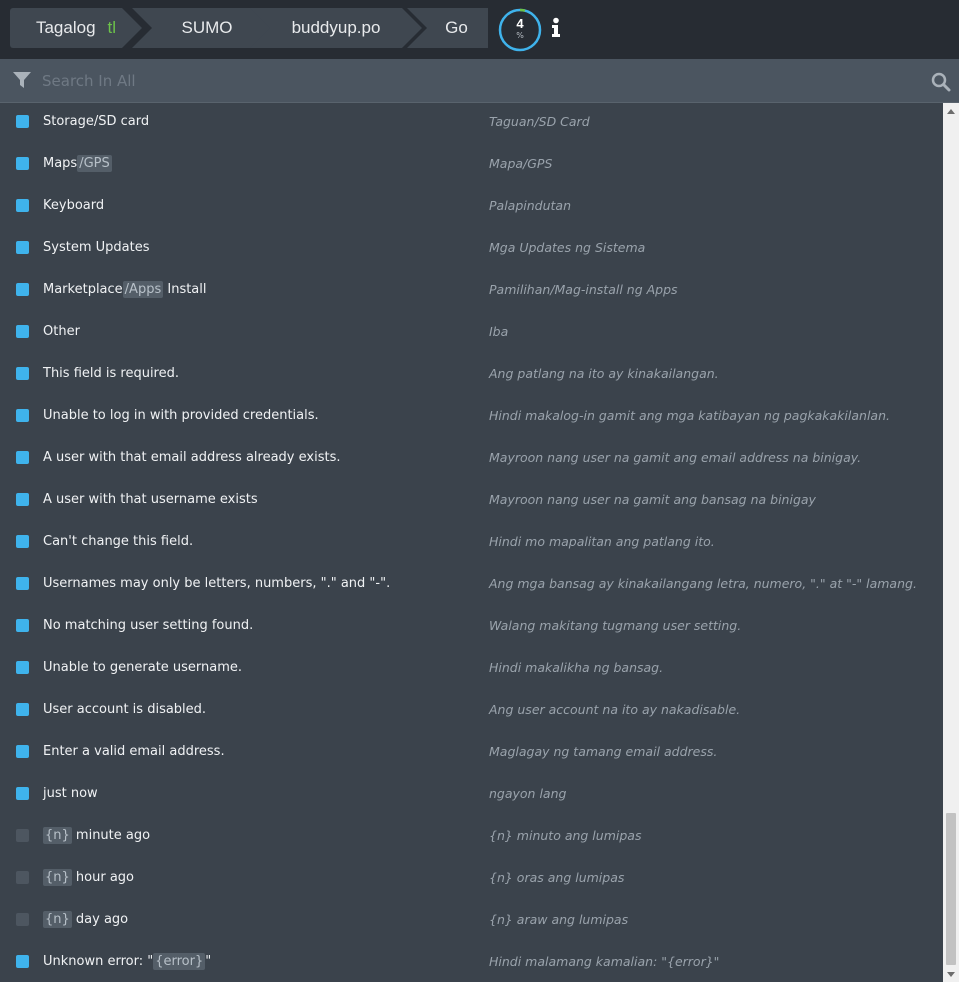 This screenshot has width=959, height=982. I want to click on progress-indicator: 4 %, so click(520, 30).